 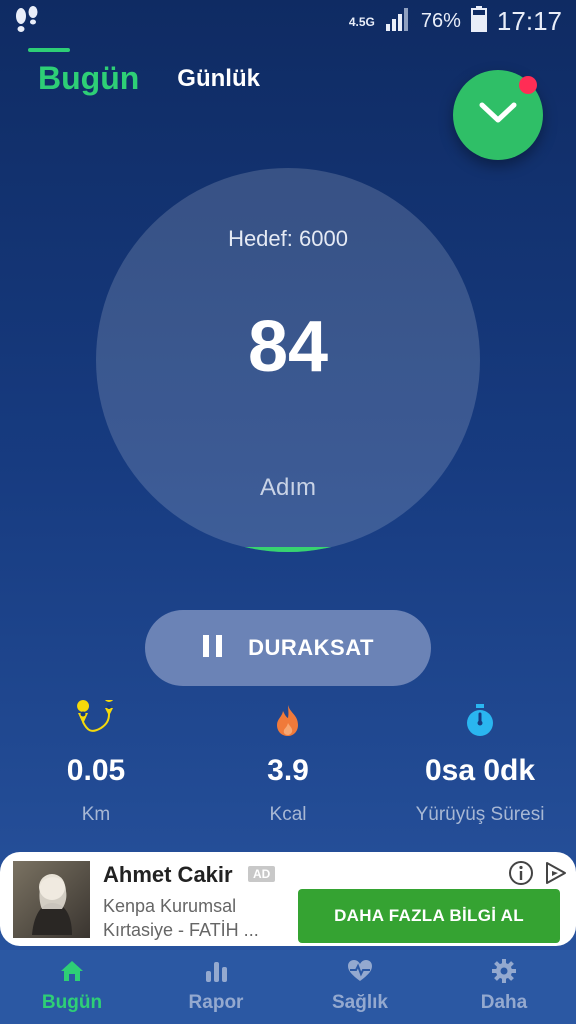 I want to click on calories-value: 3.9, so click(x=288, y=770).